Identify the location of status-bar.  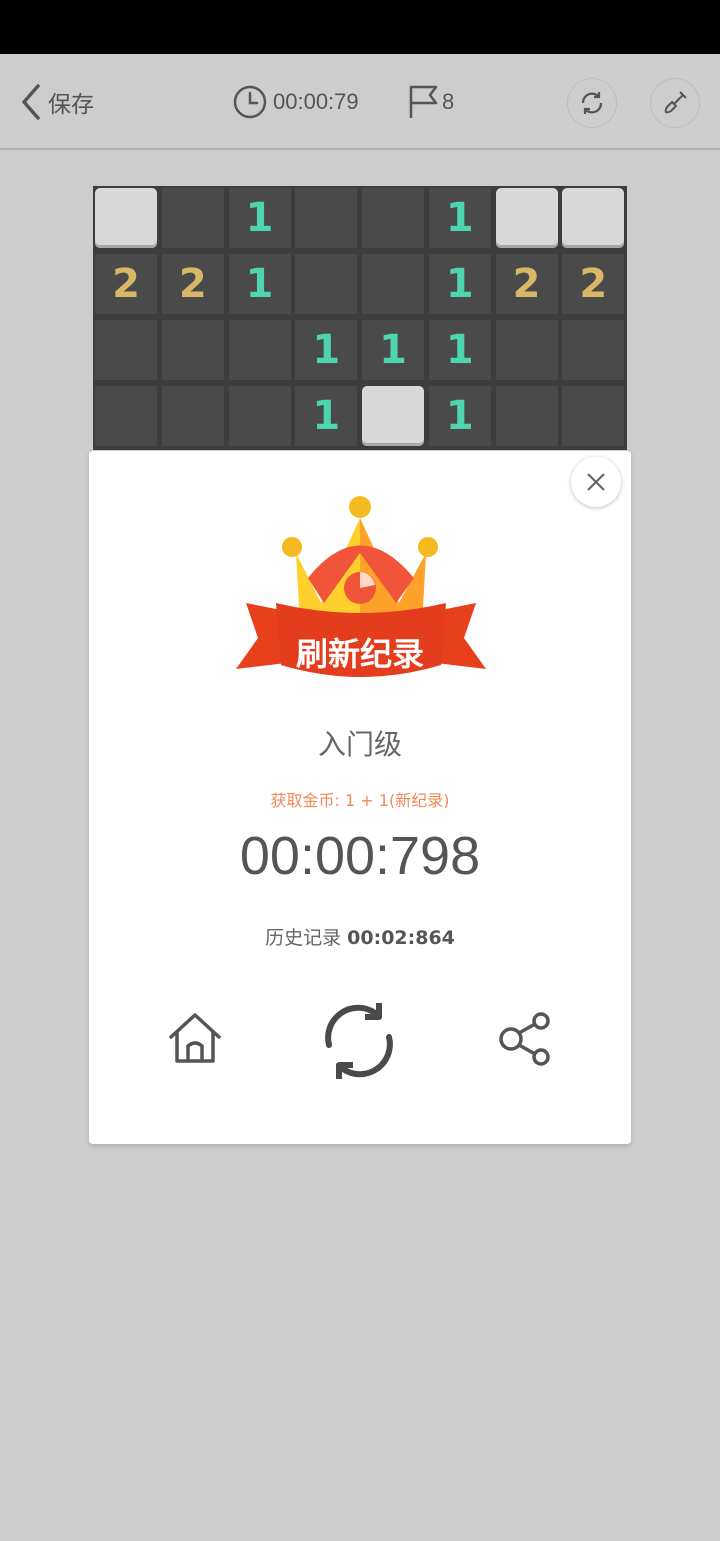
(360, 27).